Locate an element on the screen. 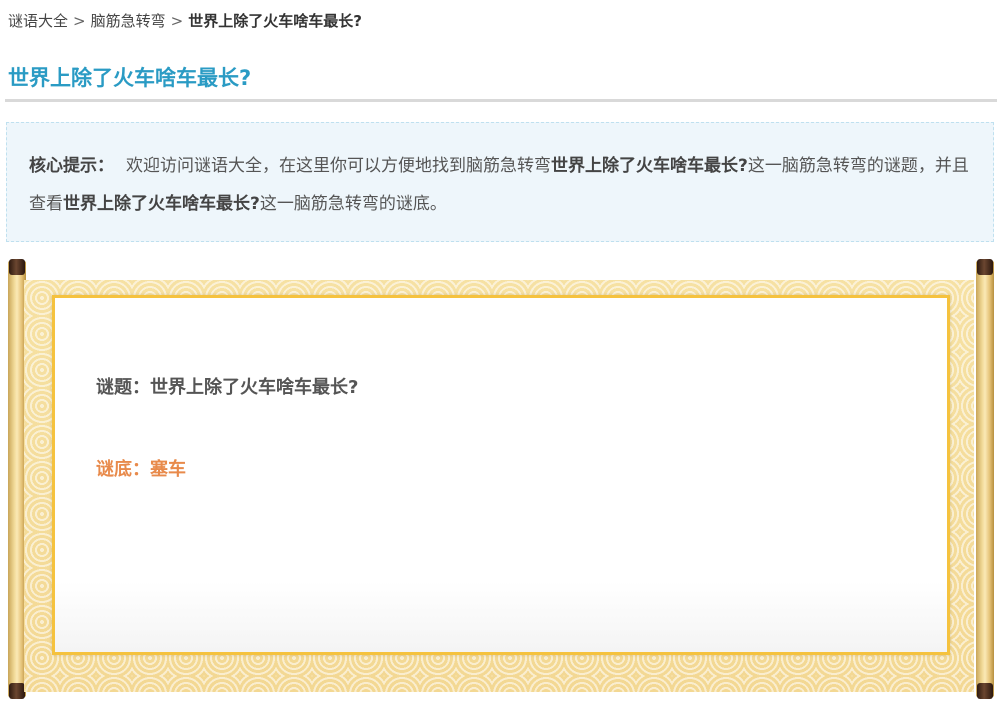  riddle-answer: 谜底：塞车 is located at coordinates (141, 468).